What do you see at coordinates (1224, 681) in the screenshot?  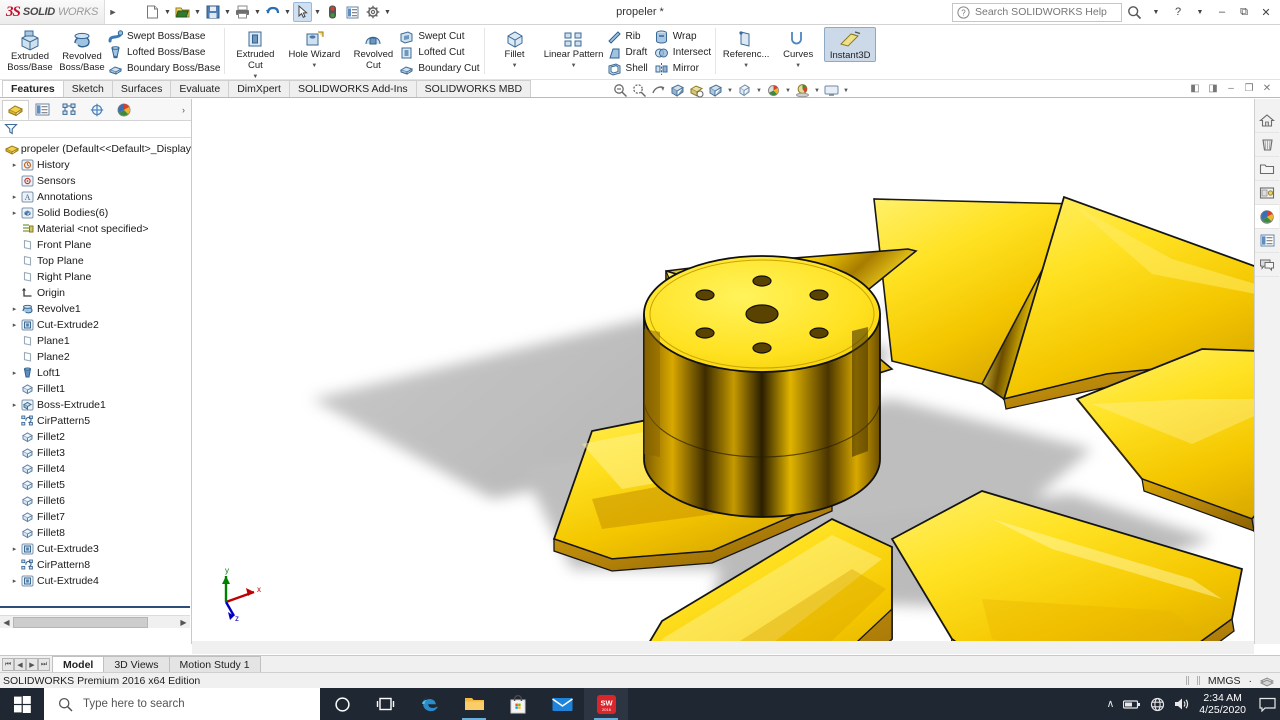 I see `units-indicator: MMGS` at bounding box center [1224, 681].